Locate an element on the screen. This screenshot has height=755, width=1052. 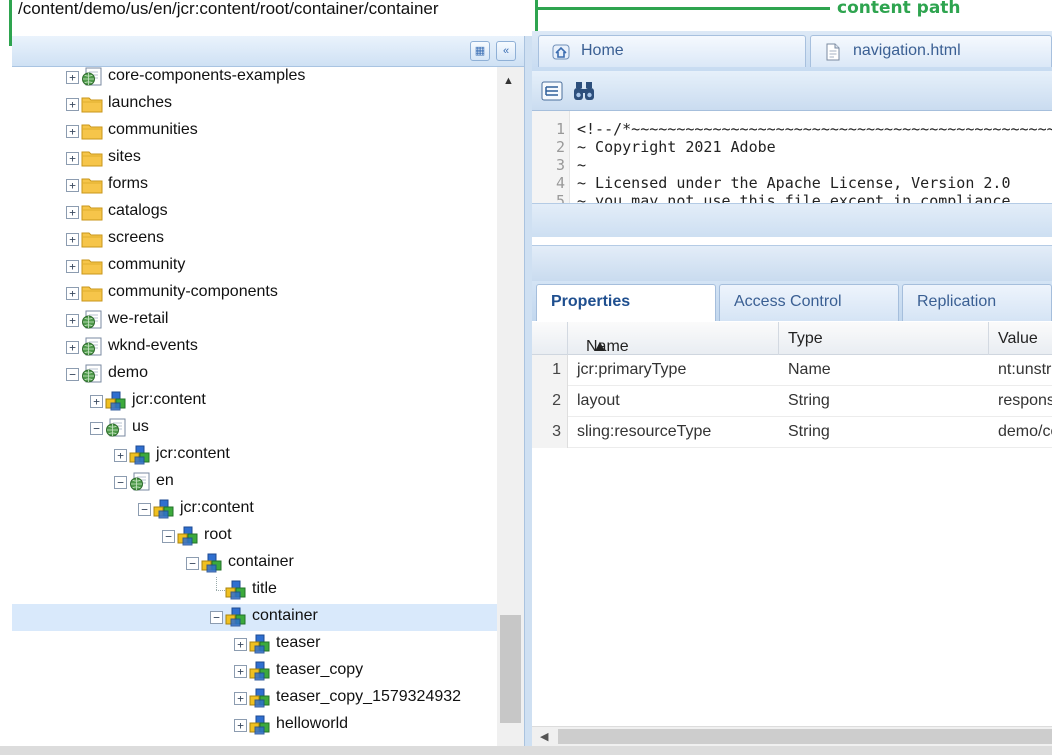
code-text: ~ Copyright 2021 Adobe is located at coordinates (676, 147).